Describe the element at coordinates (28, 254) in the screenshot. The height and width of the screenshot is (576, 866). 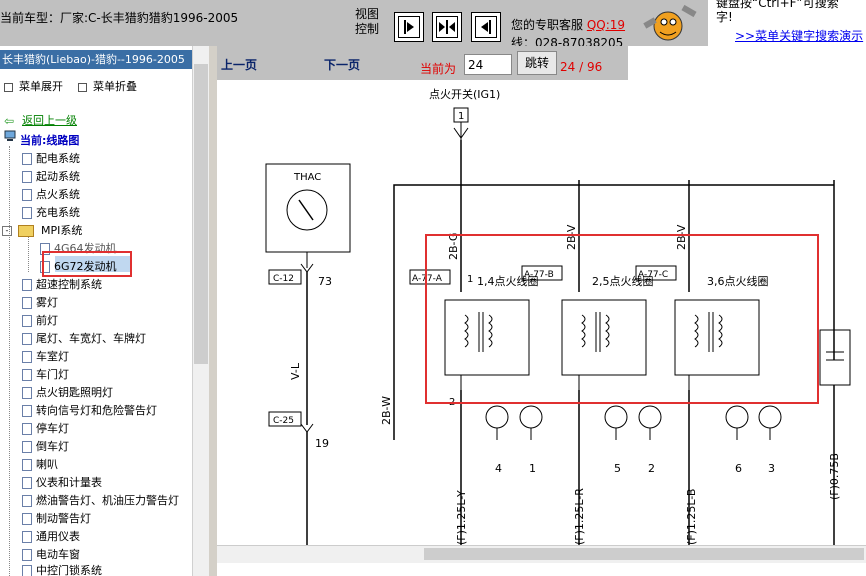
I see `tree-guide-line-sub` at that location.